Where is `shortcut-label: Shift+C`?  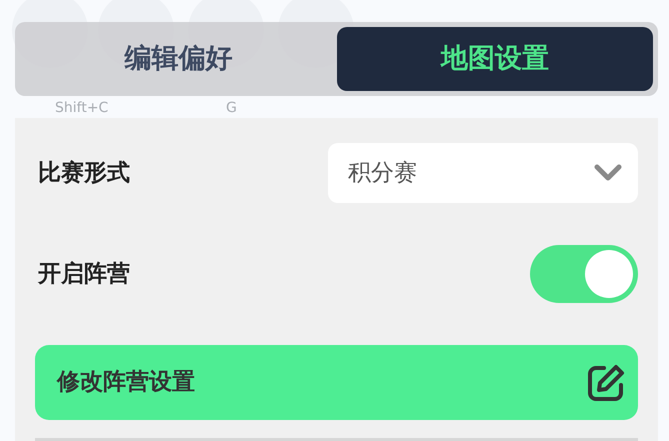
shortcut-label: Shift+C is located at coordinates (81, 108).